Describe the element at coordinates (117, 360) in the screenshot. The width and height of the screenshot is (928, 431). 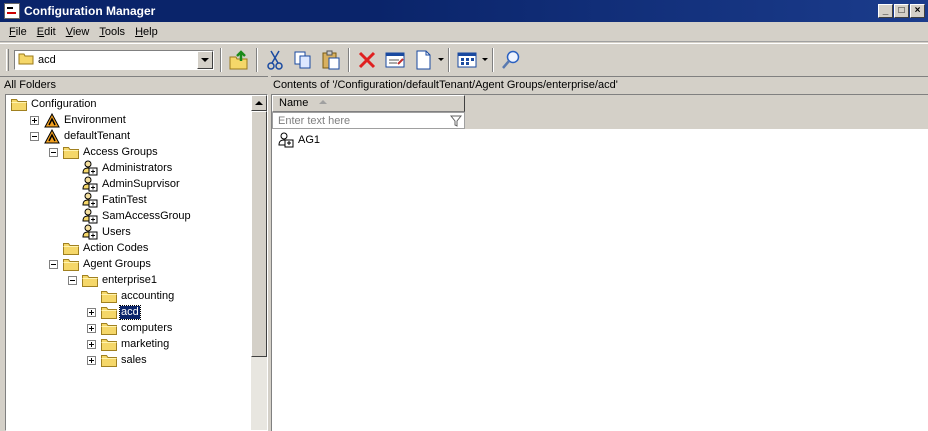
I see `tree-item: sales` at that location.